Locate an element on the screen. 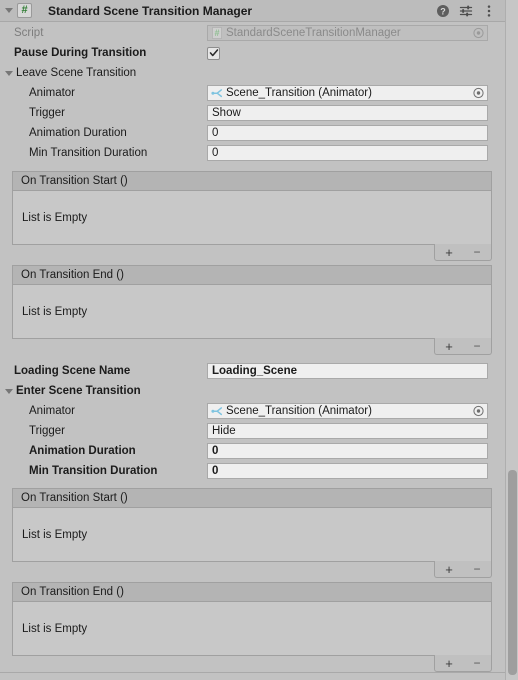 The height and width of the screenshot is (680, 518). script-badge-glyph: # is located at coordinates (24, 10).